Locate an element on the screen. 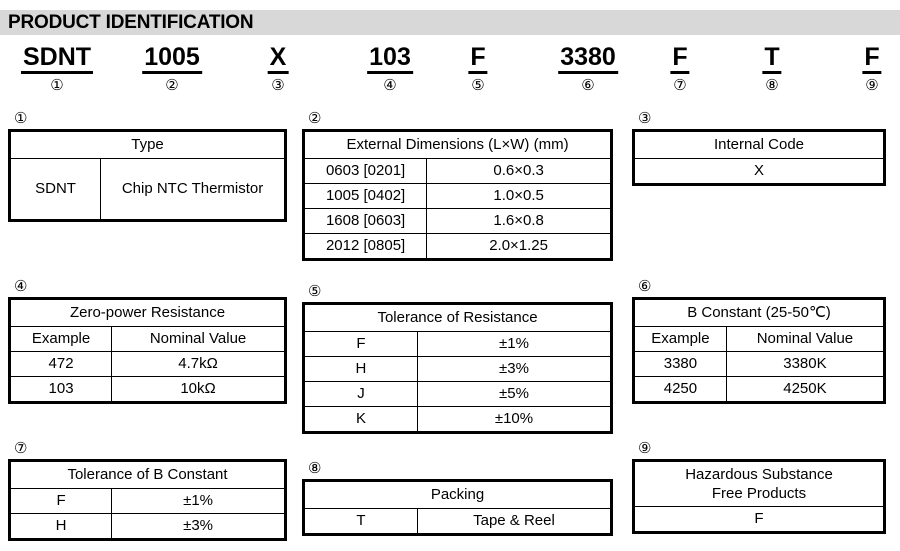 This screenshot has width=900, height=551. tolerance-value-cell: ±3% is located at coordinates (514, 369).